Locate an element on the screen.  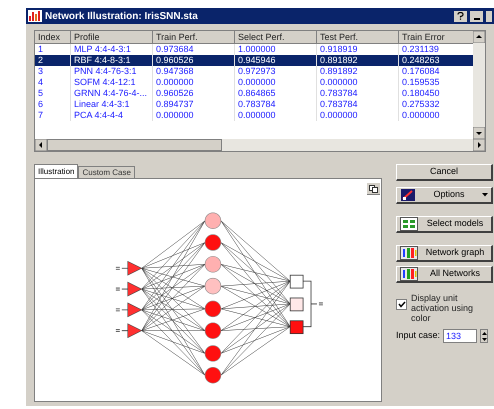
window-title: Network Illustration: IrisSNN.sta is located at coordinates (122, 17).